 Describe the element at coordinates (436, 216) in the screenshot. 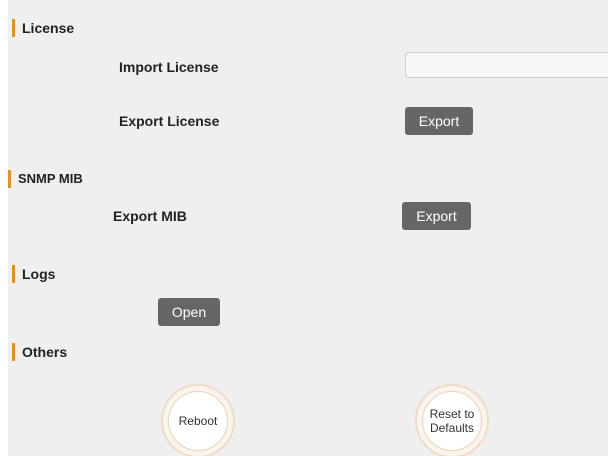

I see `export-mib-button: Export` at that location.